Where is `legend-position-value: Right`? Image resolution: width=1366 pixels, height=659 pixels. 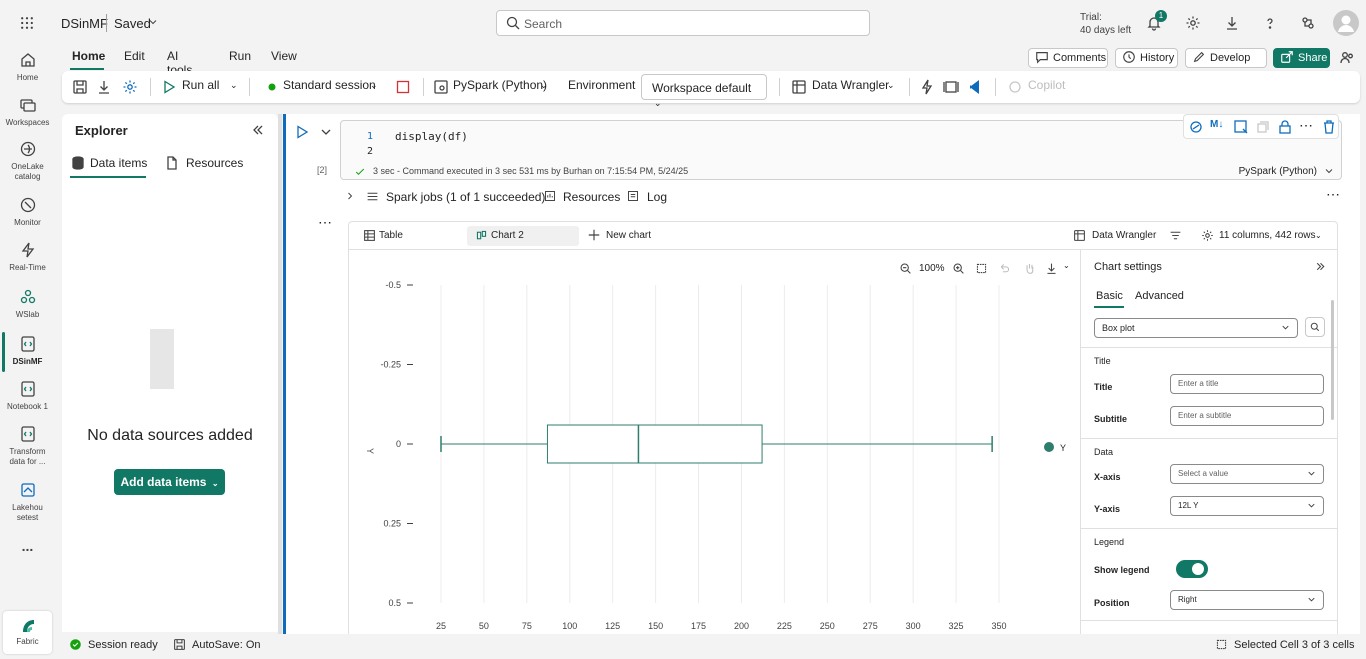
legend-position-value: Right is located at coordinates (1187, 599).